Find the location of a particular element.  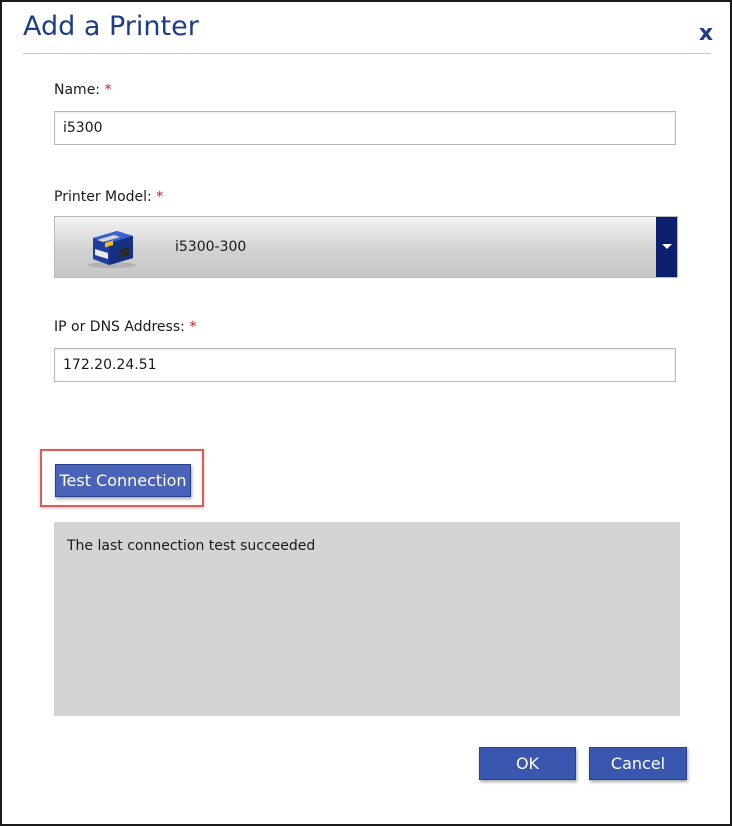

printer-model-required-mark: * is located at coordinates (160, 197).